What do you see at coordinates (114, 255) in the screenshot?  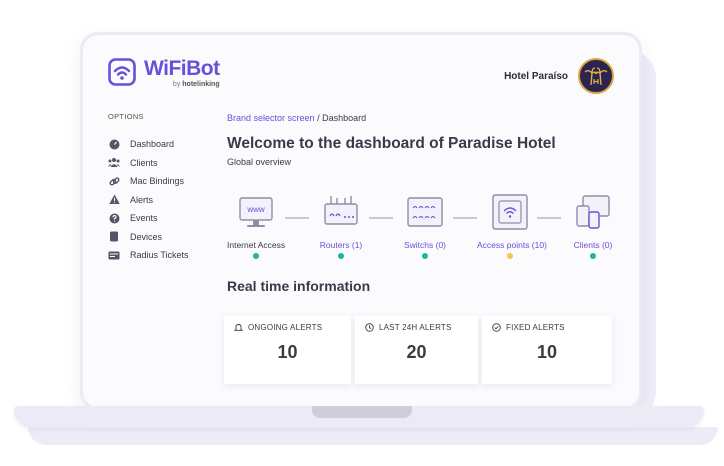 I see `ticket-icon` at bounding box center [114, 255].